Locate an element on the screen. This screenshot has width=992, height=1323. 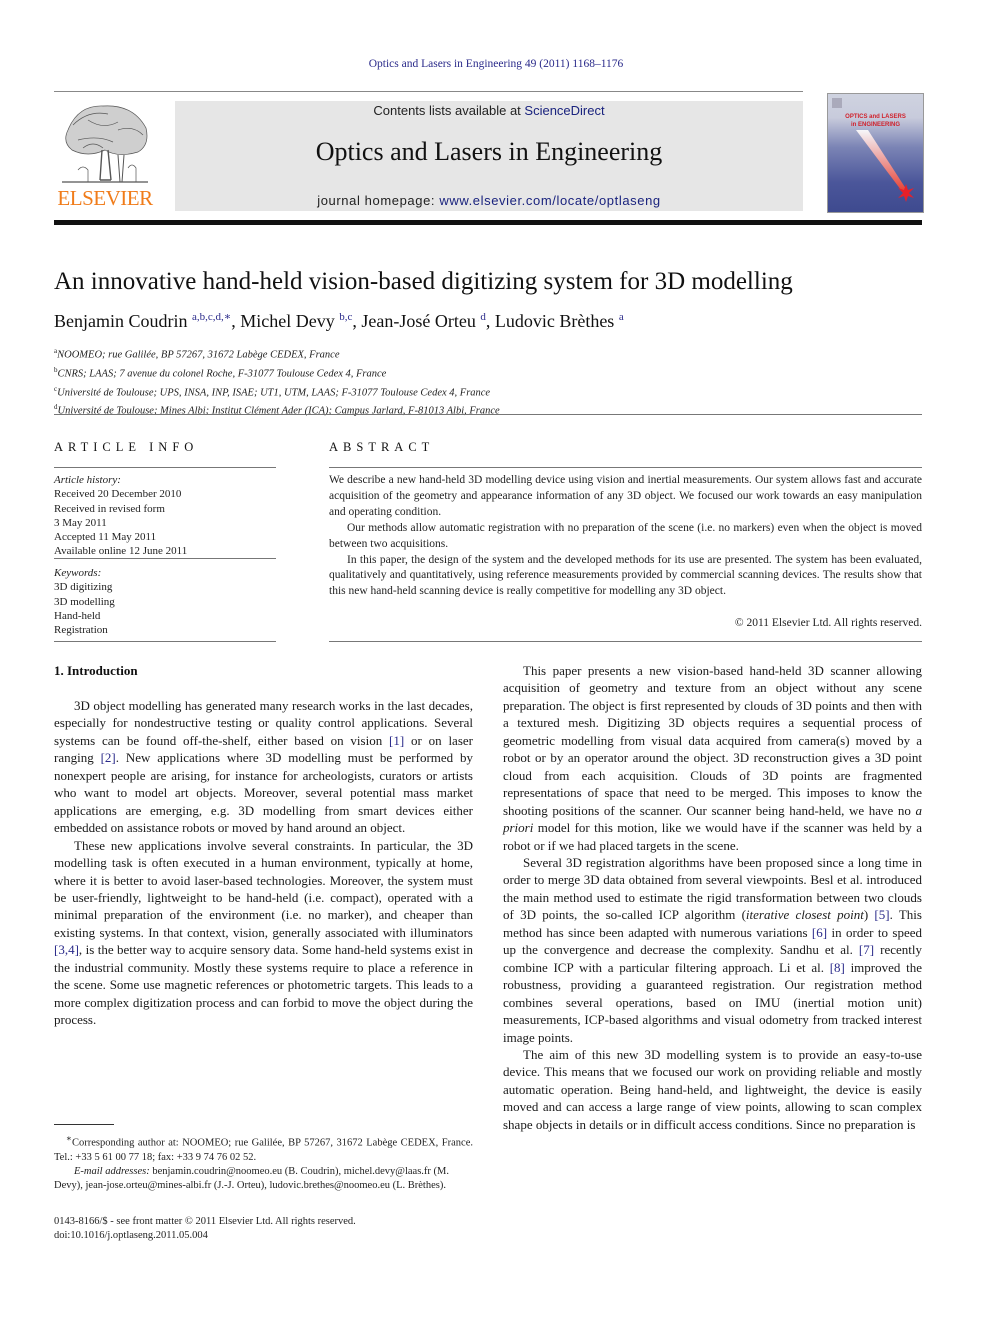
homepage-prefix: journal homepage: is located at coordinates (378, 200).